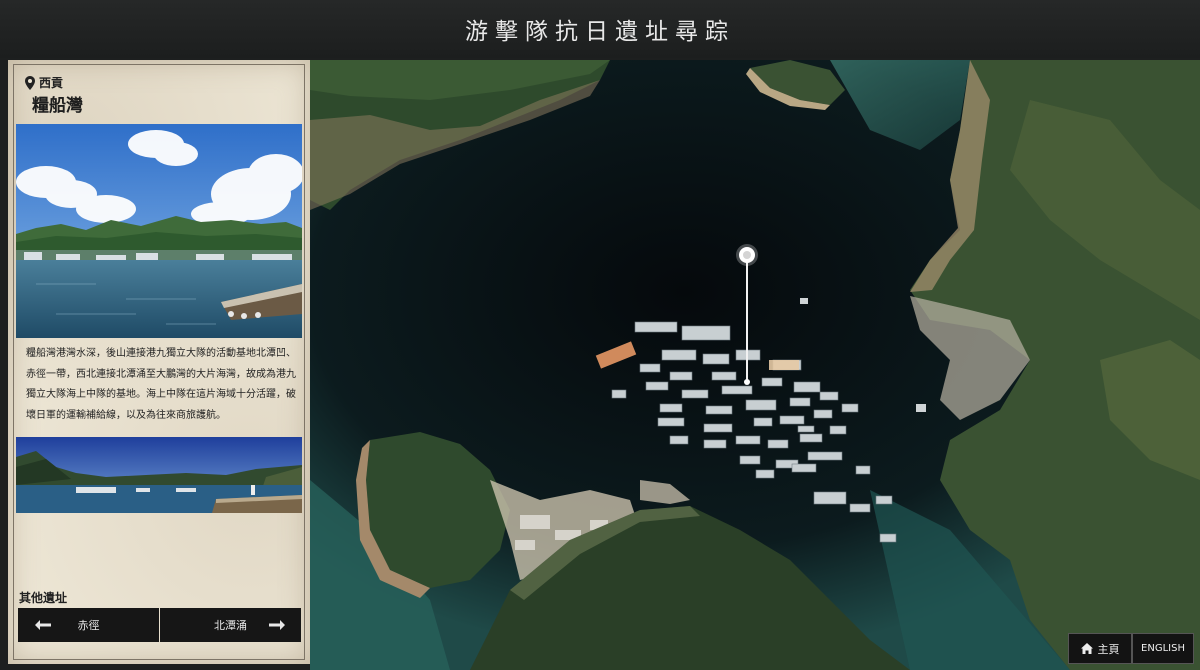  I want to click on location-pin-icon, so click(30, 82).